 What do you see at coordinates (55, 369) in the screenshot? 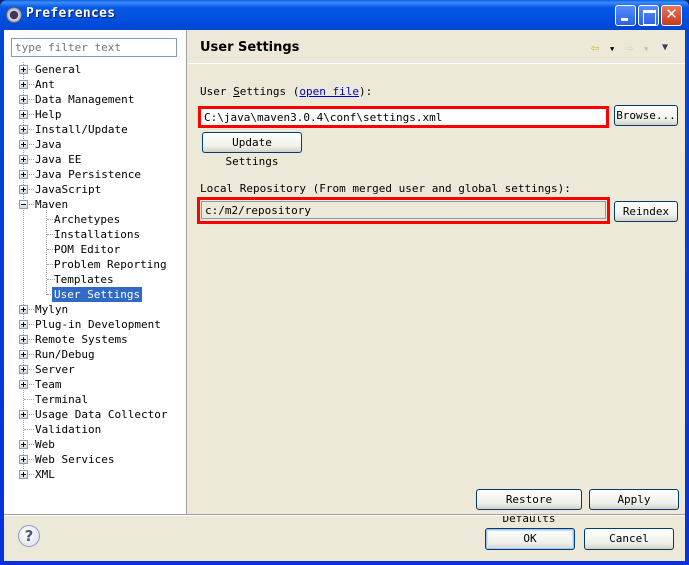
I see `tree-item-label: Server` at bounding box center [55, 369].